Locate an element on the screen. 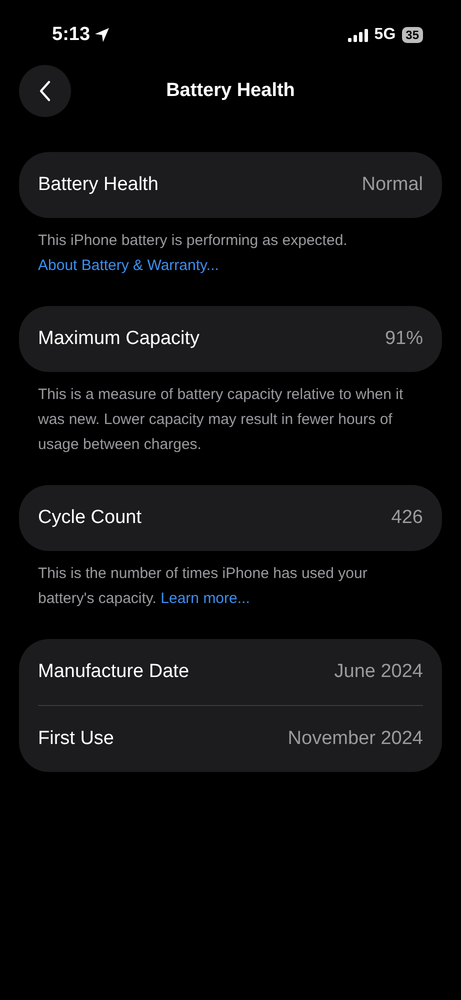 The width and height of the screenshot is (461, 1000). signal-icon is located at coordinates (358, 35).